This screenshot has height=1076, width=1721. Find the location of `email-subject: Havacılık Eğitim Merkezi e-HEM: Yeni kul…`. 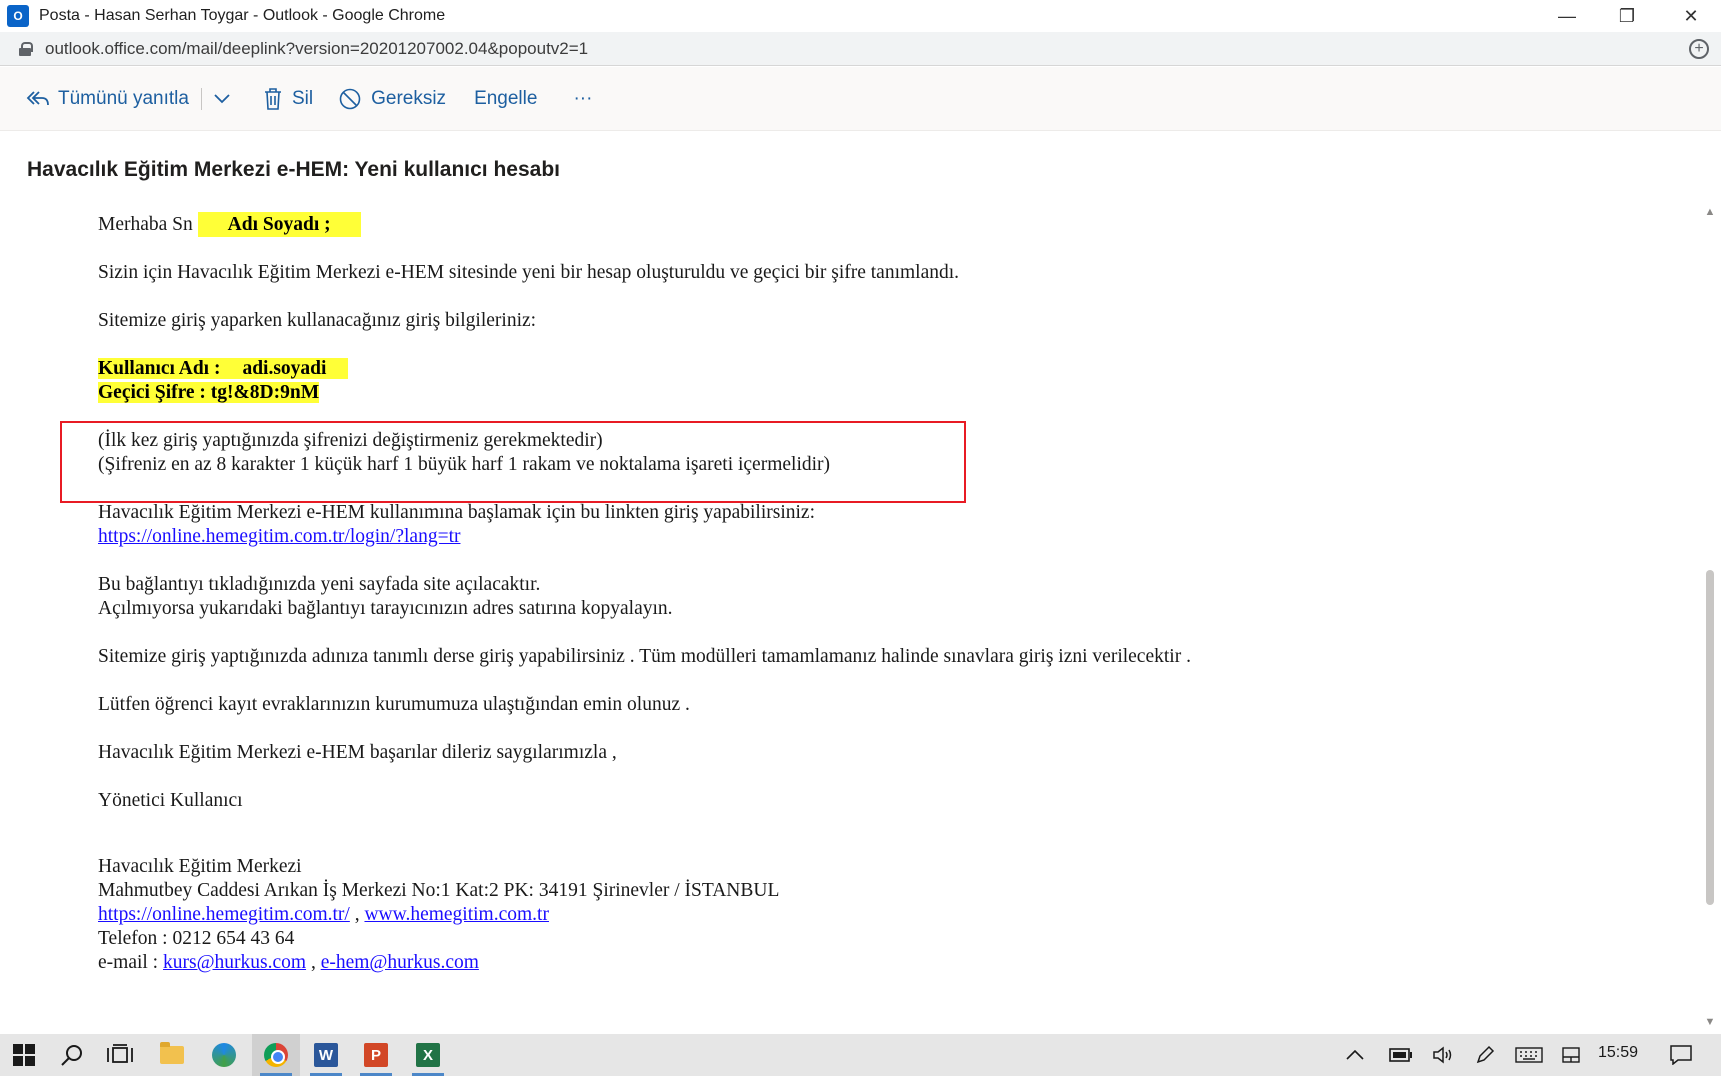

email-subject: Havacılık Eğitim Merkezi e-HEM: Yeni kul… is located at coordinates (293, 169).